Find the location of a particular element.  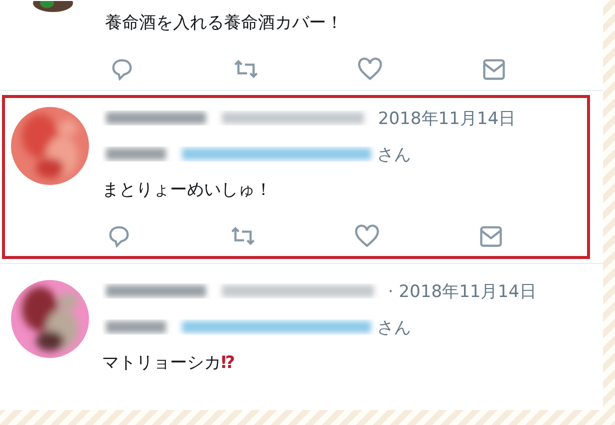

tweet-date: 2018年11月14日 is located at coordinates (447, 118).